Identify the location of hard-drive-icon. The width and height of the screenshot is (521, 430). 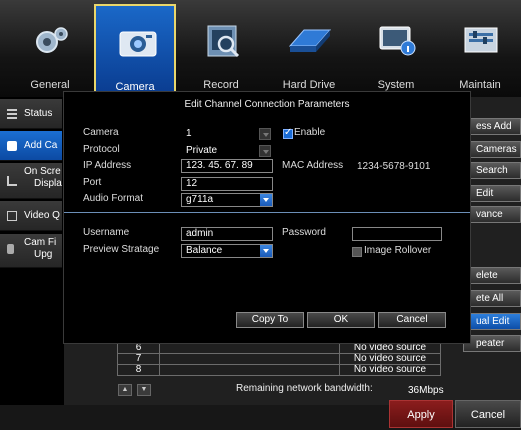
(310, 40).